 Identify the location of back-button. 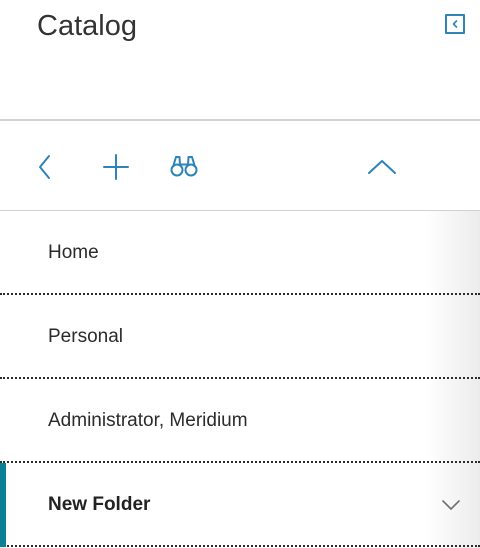
(50, 167).